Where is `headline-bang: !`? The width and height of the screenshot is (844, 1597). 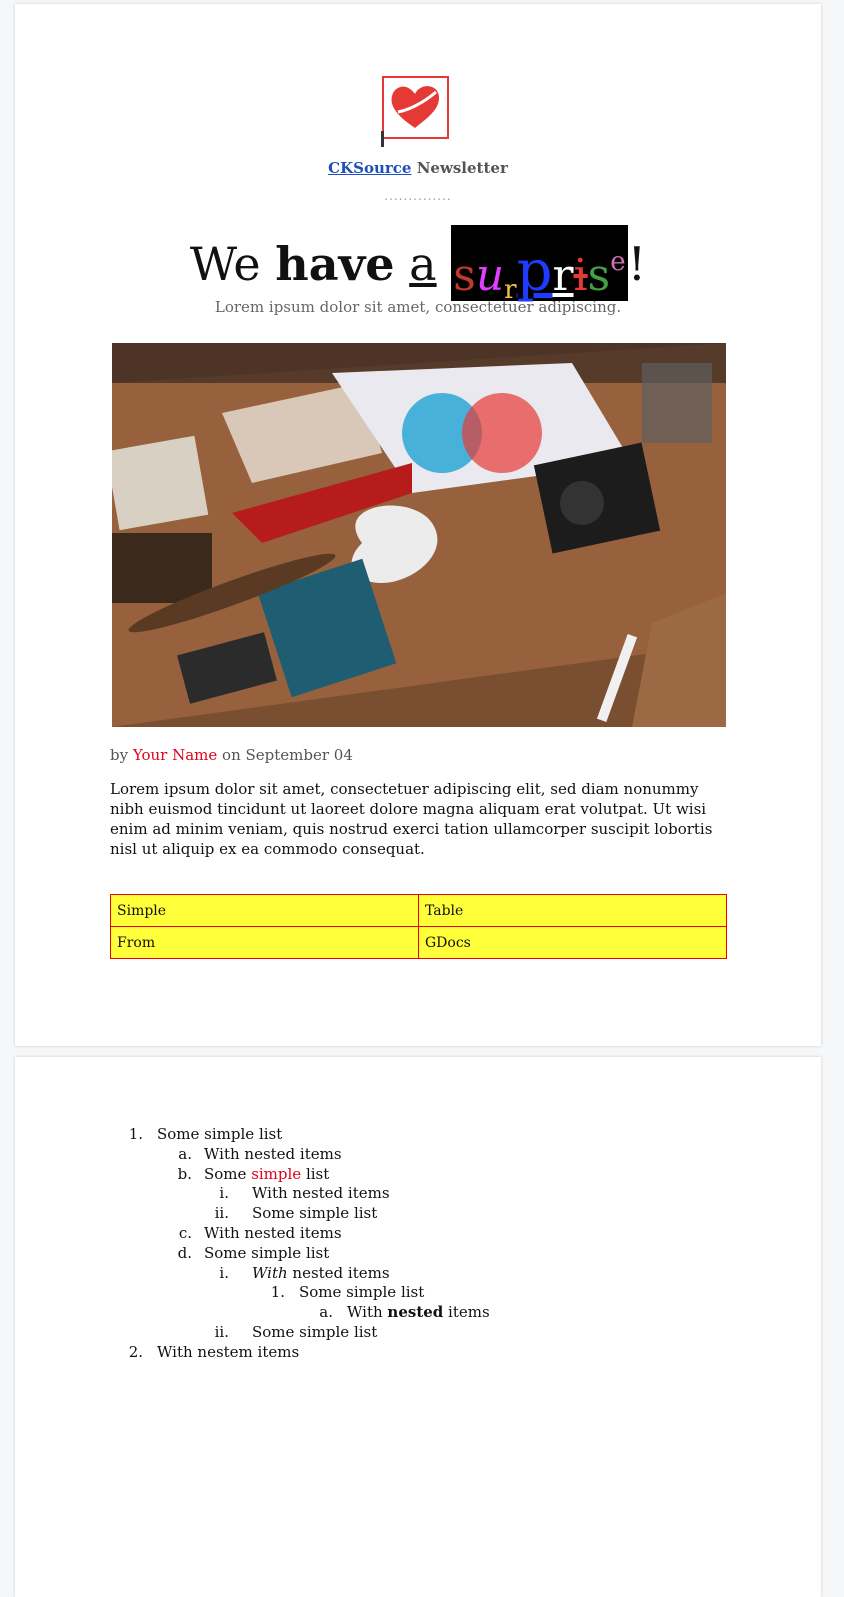
headline-bang: ! is located at coordinates (637, 264).